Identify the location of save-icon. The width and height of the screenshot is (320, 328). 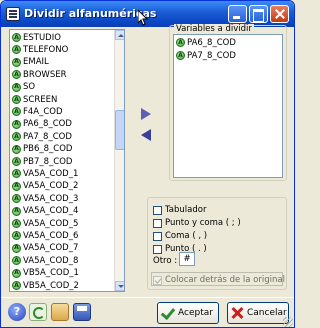
(82, 312).